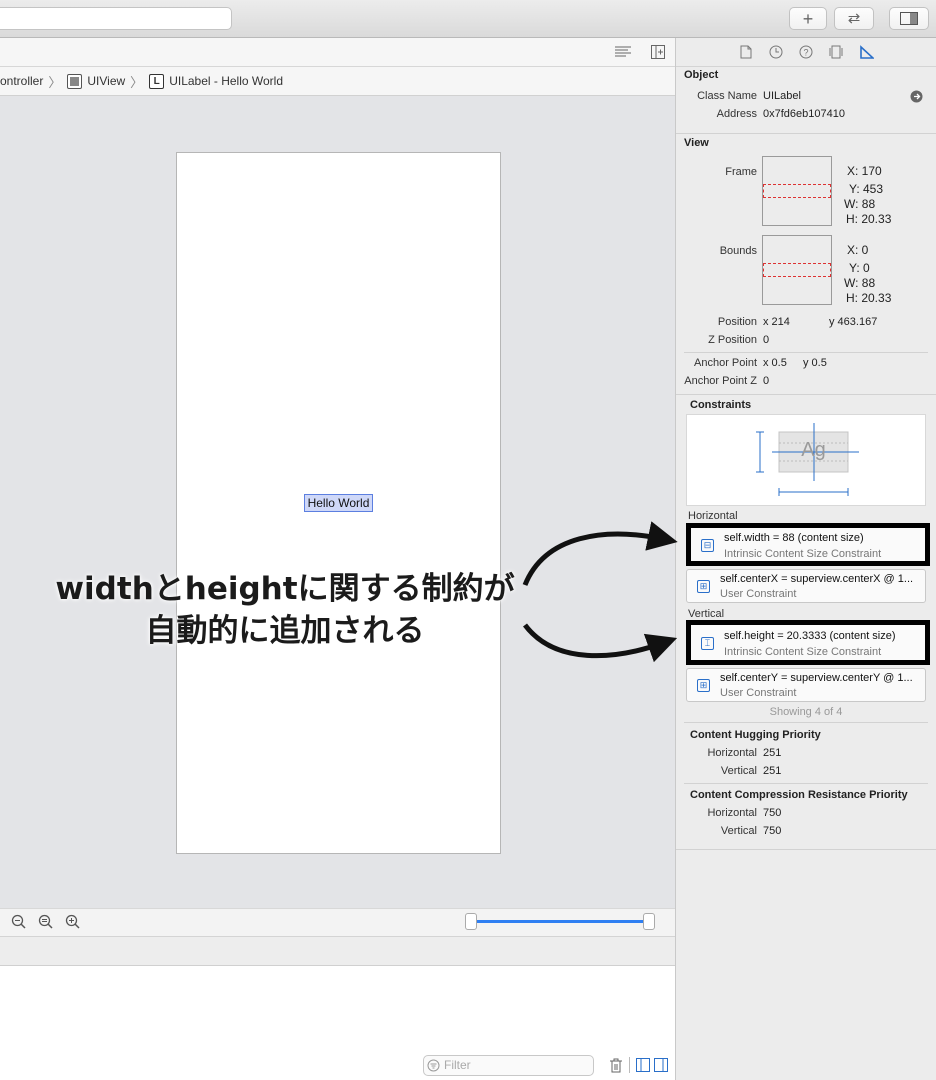 The height and width of the screenshot is (1080, 936). Describe the element at coordinates (853, 322) in the screenshot. I see `position-y: y 463.167` at that location.